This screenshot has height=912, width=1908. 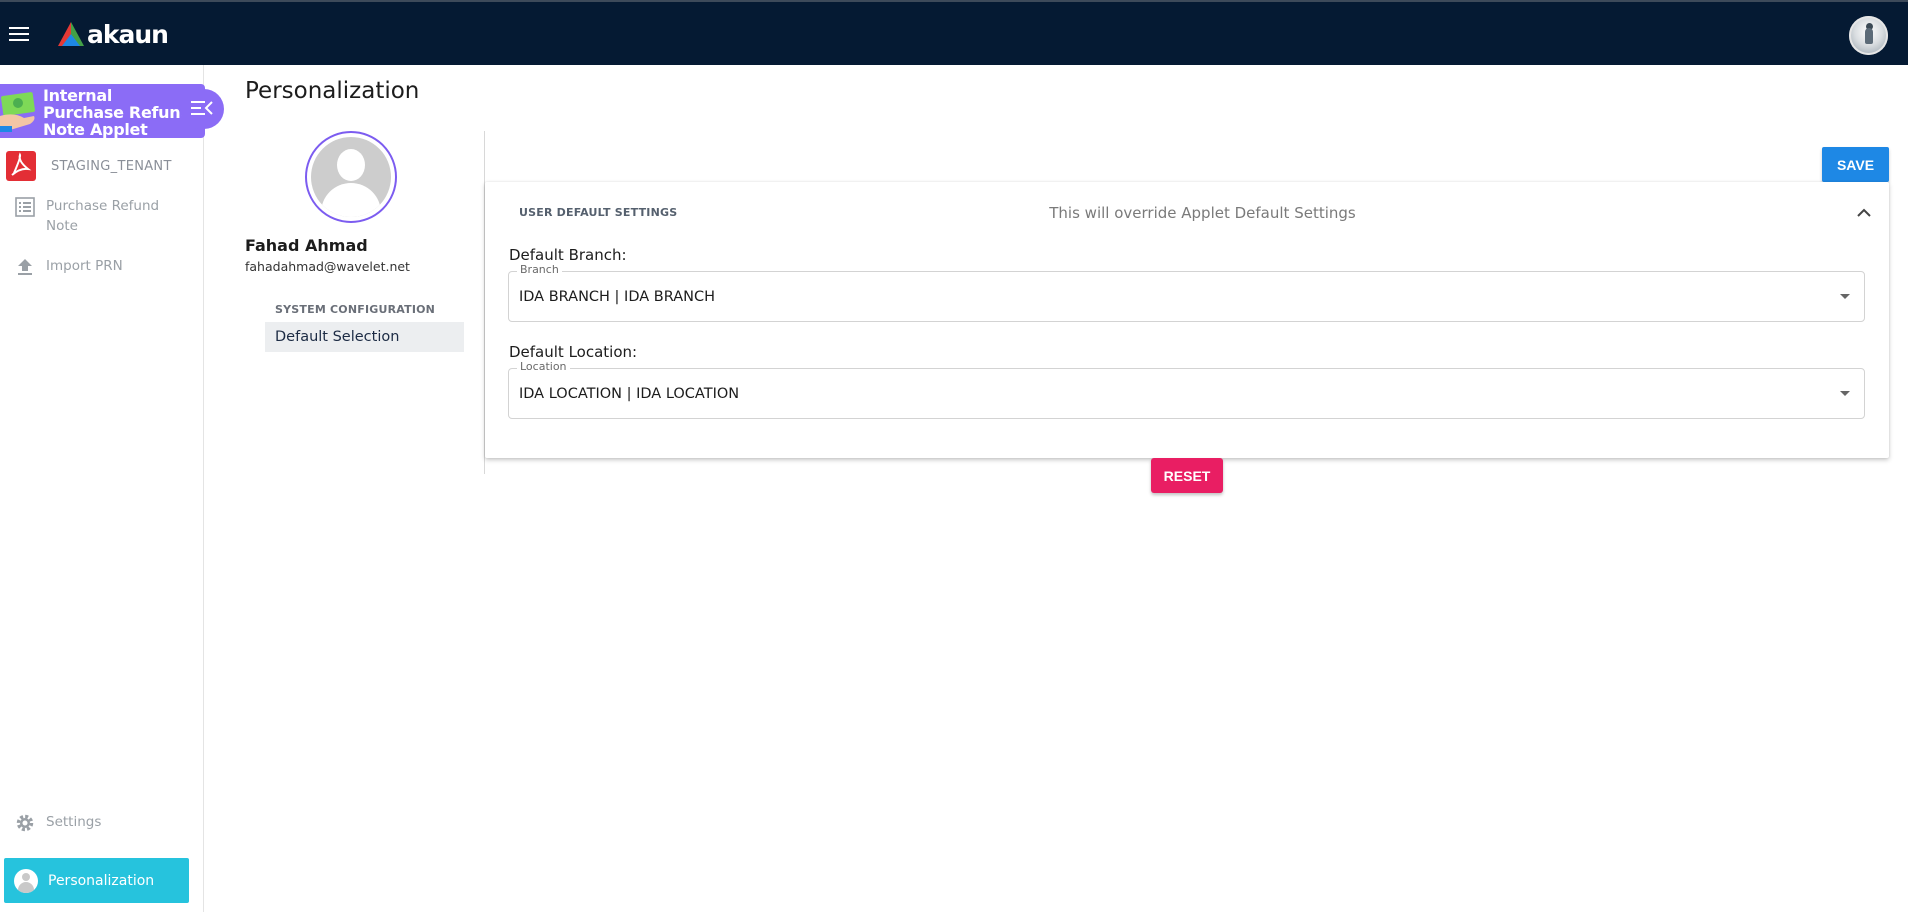 I want to click on tenant-row: STAGING_TENANT, so click(x=89, y=166).